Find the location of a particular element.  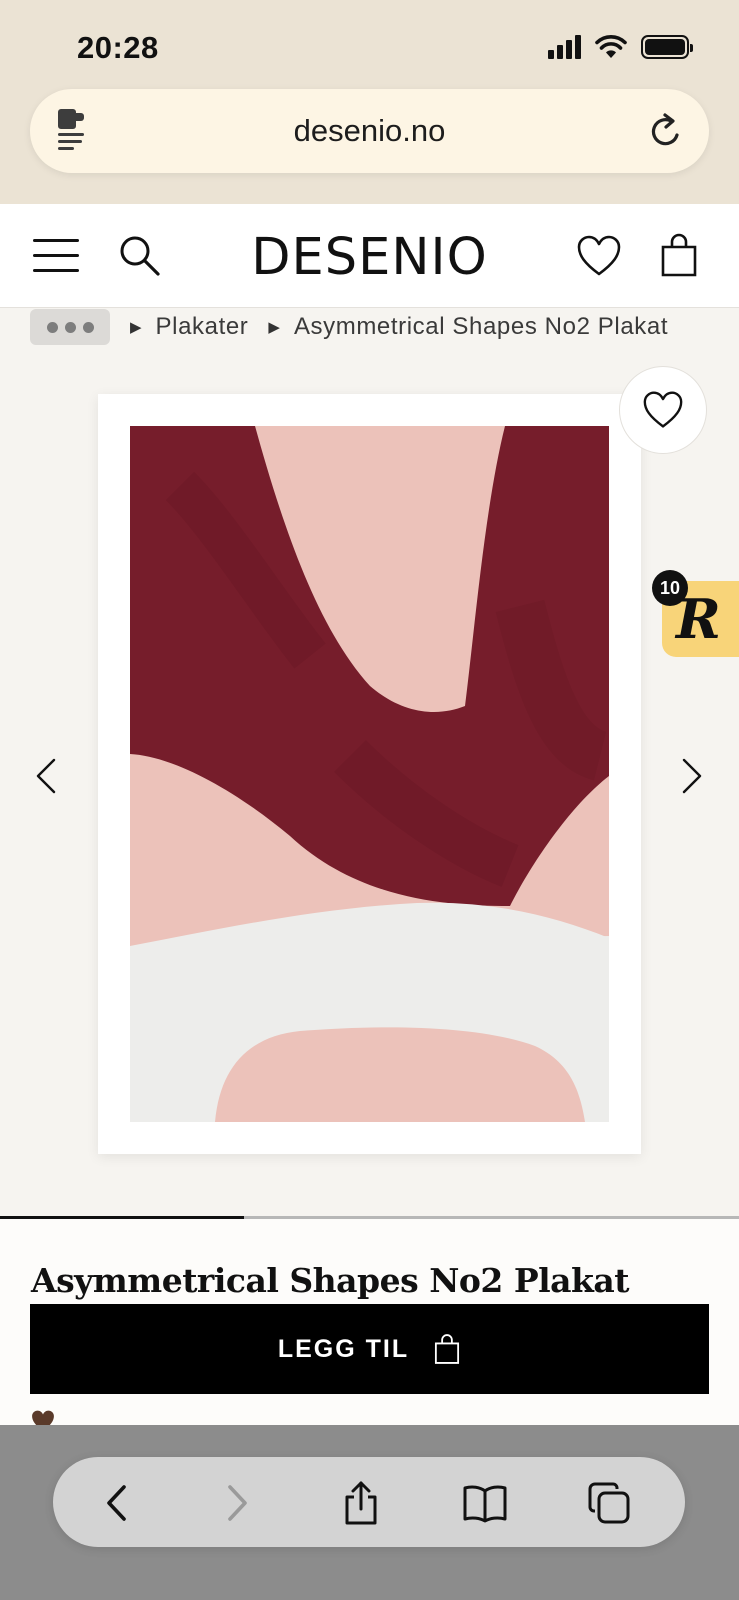

reload-icon is located at coordinates (666, 131).